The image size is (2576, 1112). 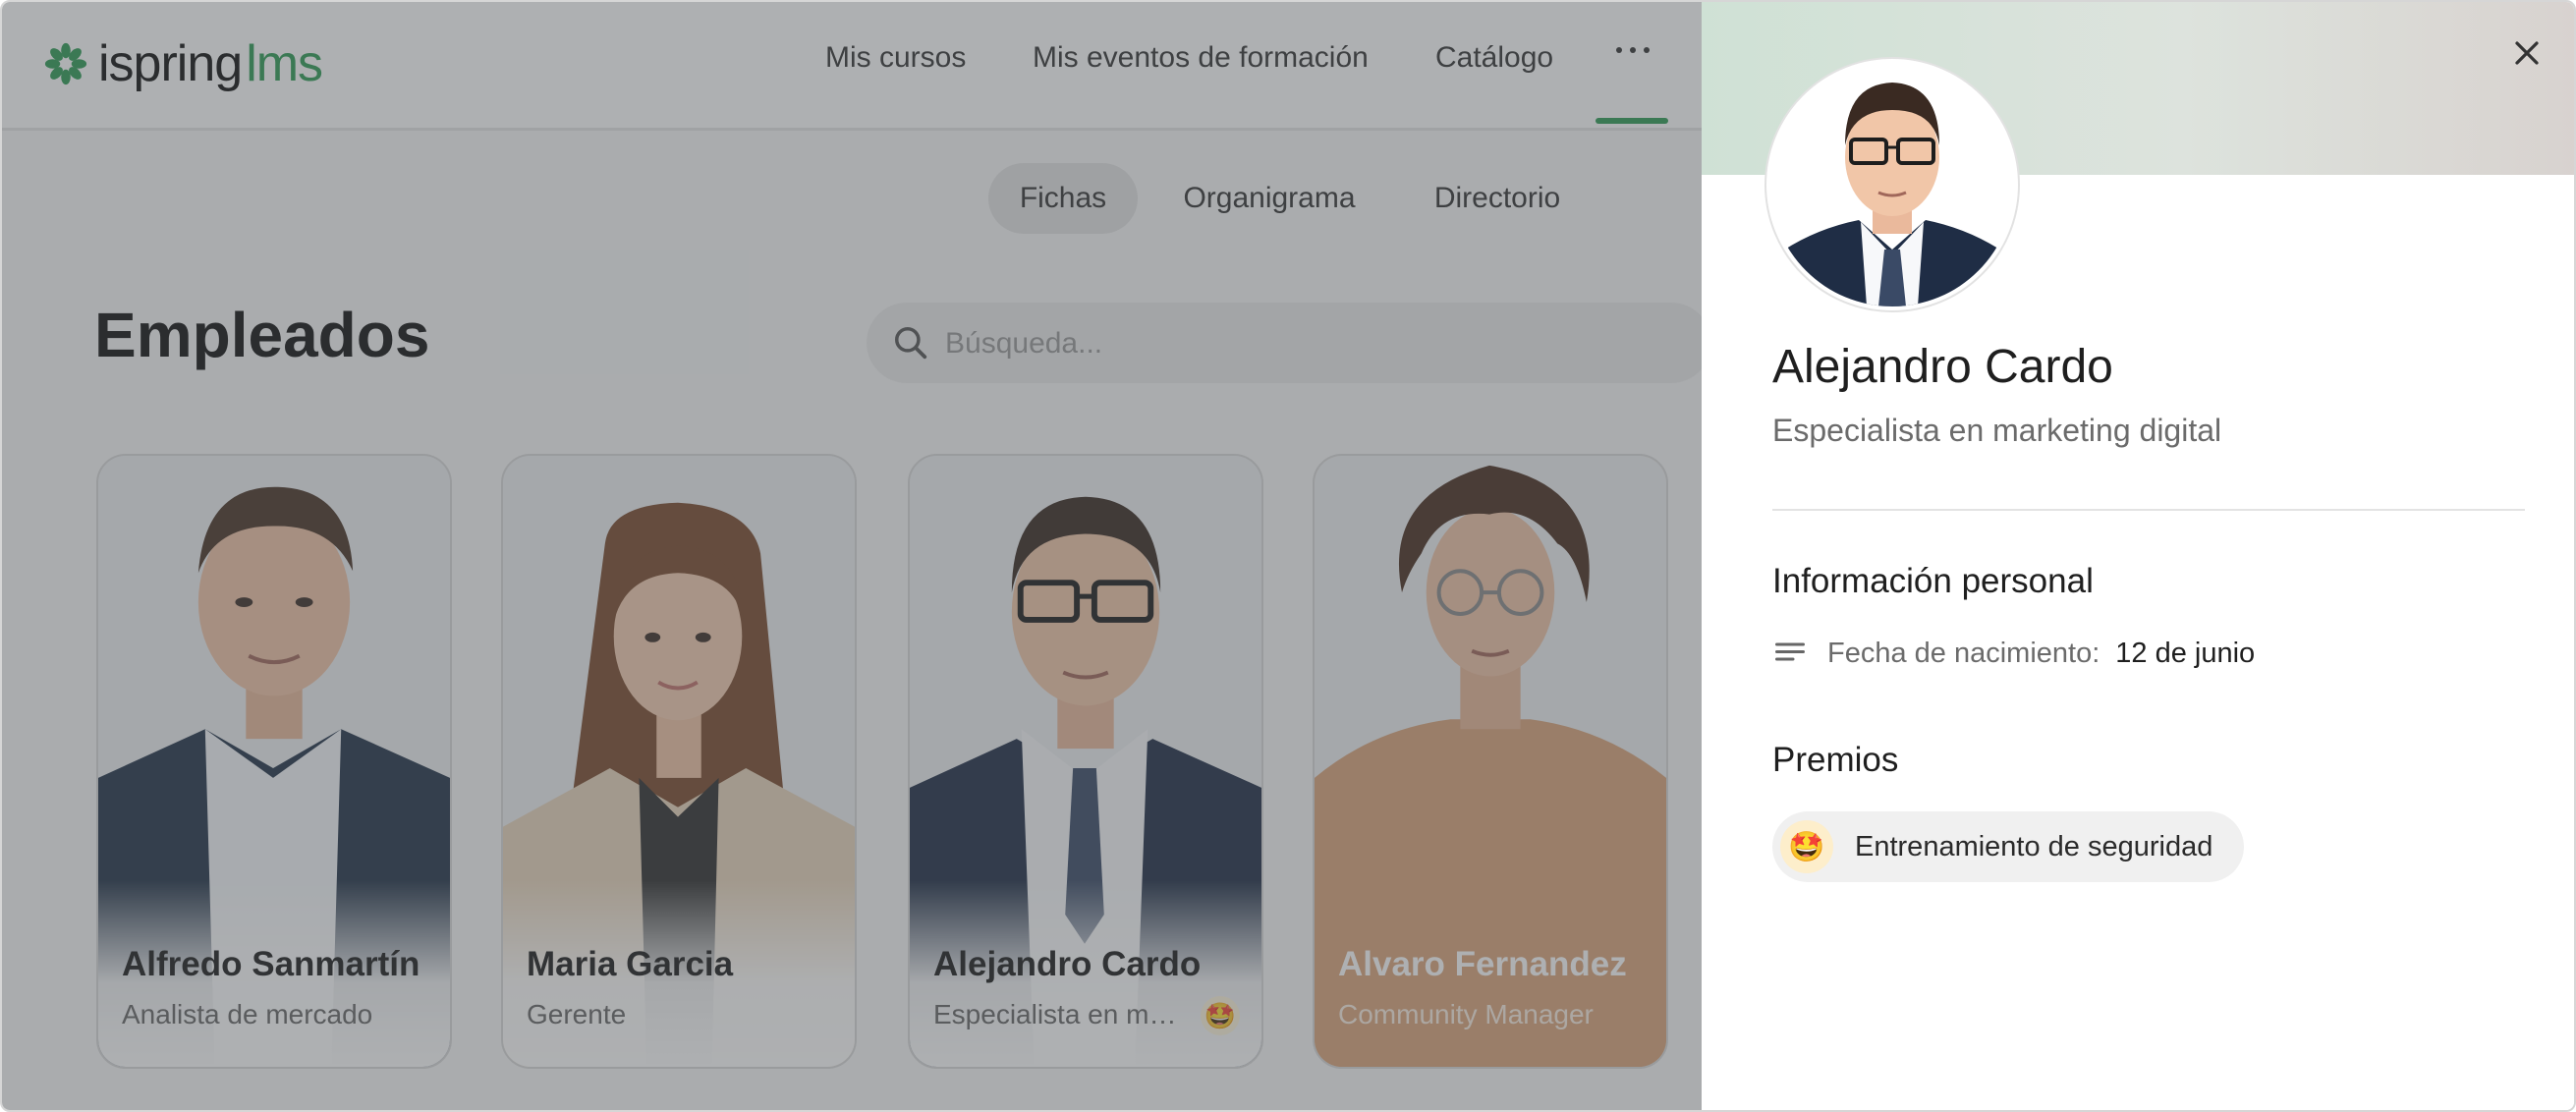 I want to click on birthdate-label: Fecha de nacimiento:, so click(x=1963, y=653).